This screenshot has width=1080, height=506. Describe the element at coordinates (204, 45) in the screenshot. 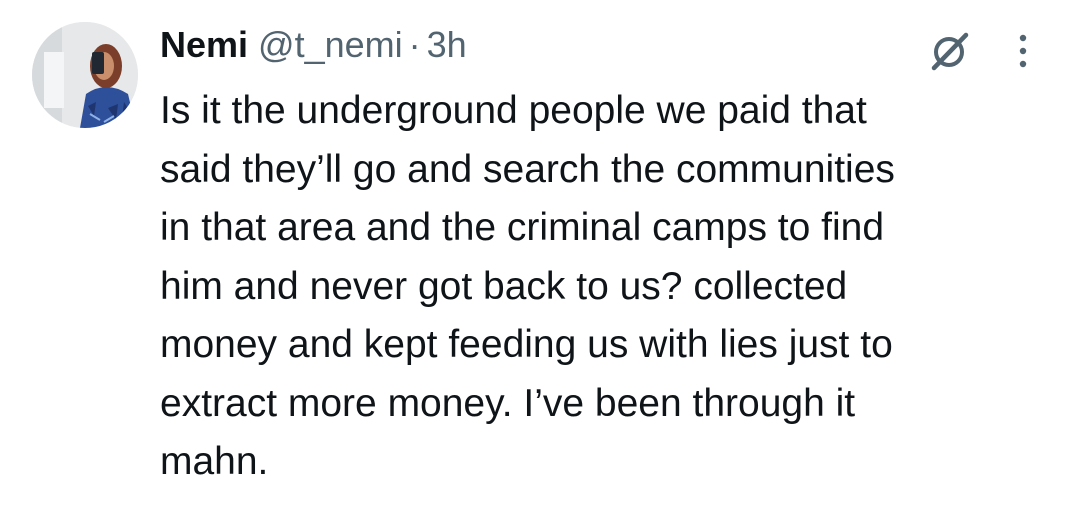

I see `author-name: Nemi` at that location.